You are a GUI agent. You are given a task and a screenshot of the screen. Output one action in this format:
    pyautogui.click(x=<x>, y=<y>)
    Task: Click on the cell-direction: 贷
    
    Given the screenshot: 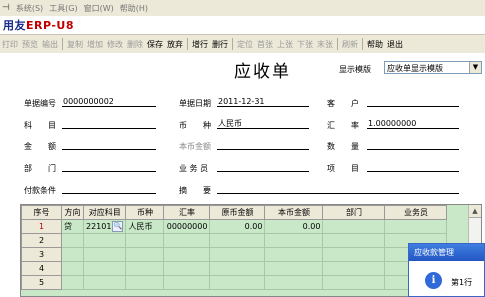 What is the action you would take?
    pyautogui.click(x=72, y=226)
    